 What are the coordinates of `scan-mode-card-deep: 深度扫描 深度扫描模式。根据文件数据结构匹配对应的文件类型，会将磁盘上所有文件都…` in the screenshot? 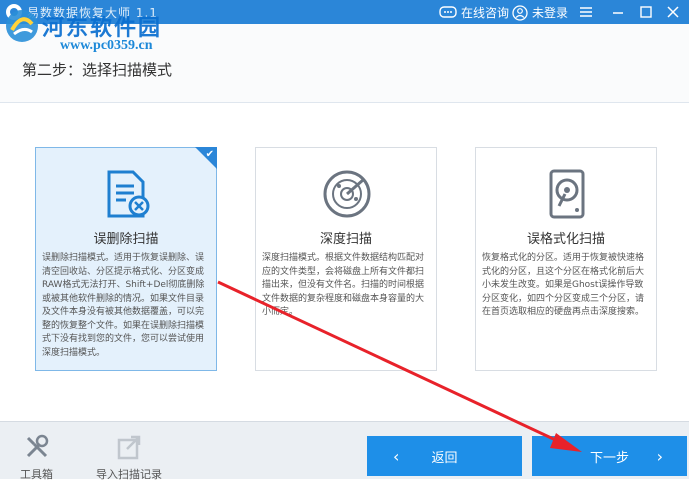 It's located at (346, 259).